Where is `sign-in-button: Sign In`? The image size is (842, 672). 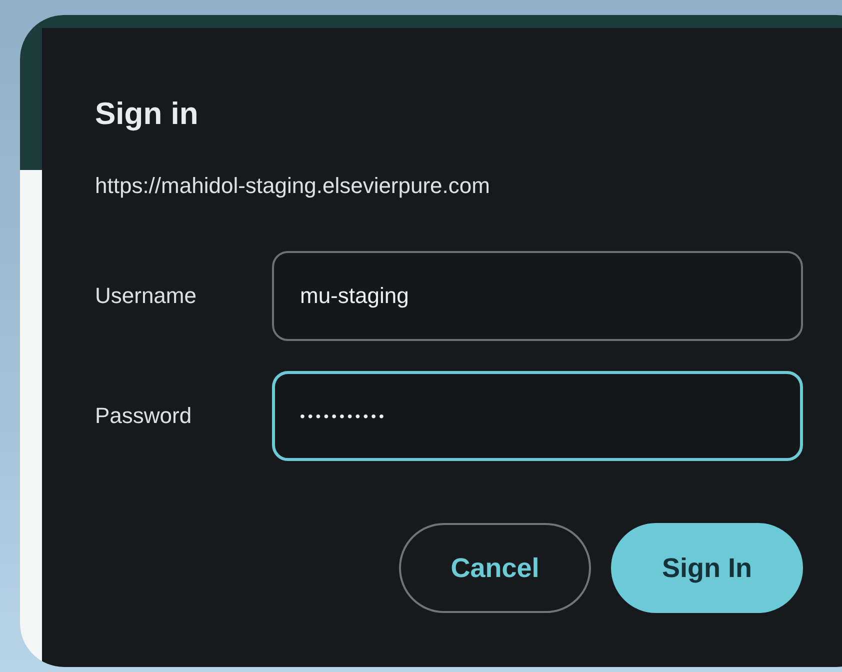 sign-in-button: Sign In is located at coordinates (707, 568).